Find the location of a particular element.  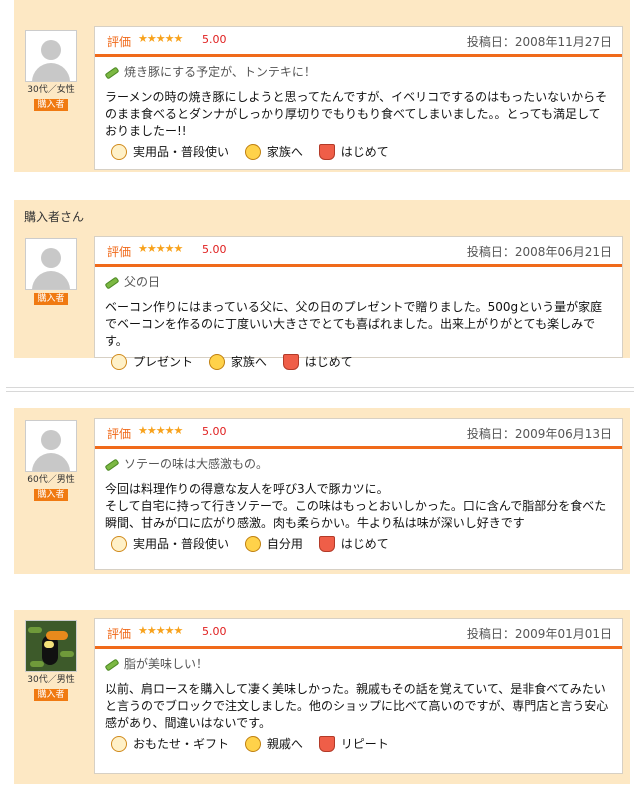

reviewer-name: 購入者さん is located at coordinates (54, 217).